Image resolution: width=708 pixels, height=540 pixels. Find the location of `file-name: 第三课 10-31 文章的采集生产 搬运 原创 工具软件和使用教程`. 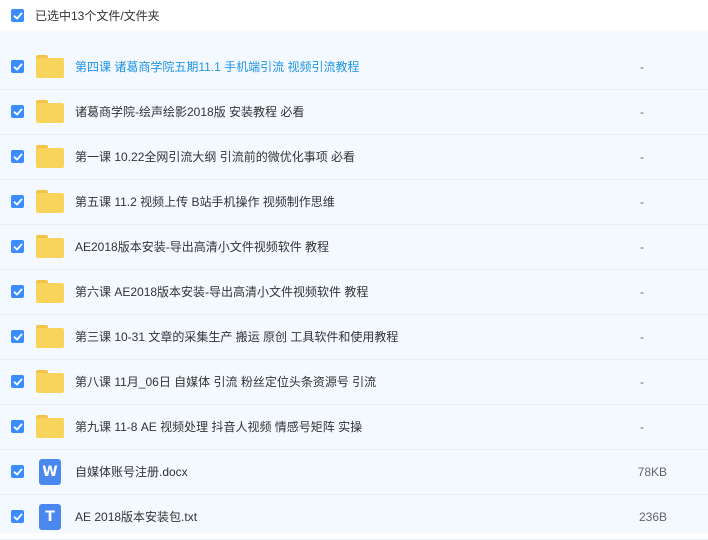

file-name: 第三课 10-31 文章的采集生产 搬运 原创 工具软件和使用教程 is located at coordinates (236, 337).